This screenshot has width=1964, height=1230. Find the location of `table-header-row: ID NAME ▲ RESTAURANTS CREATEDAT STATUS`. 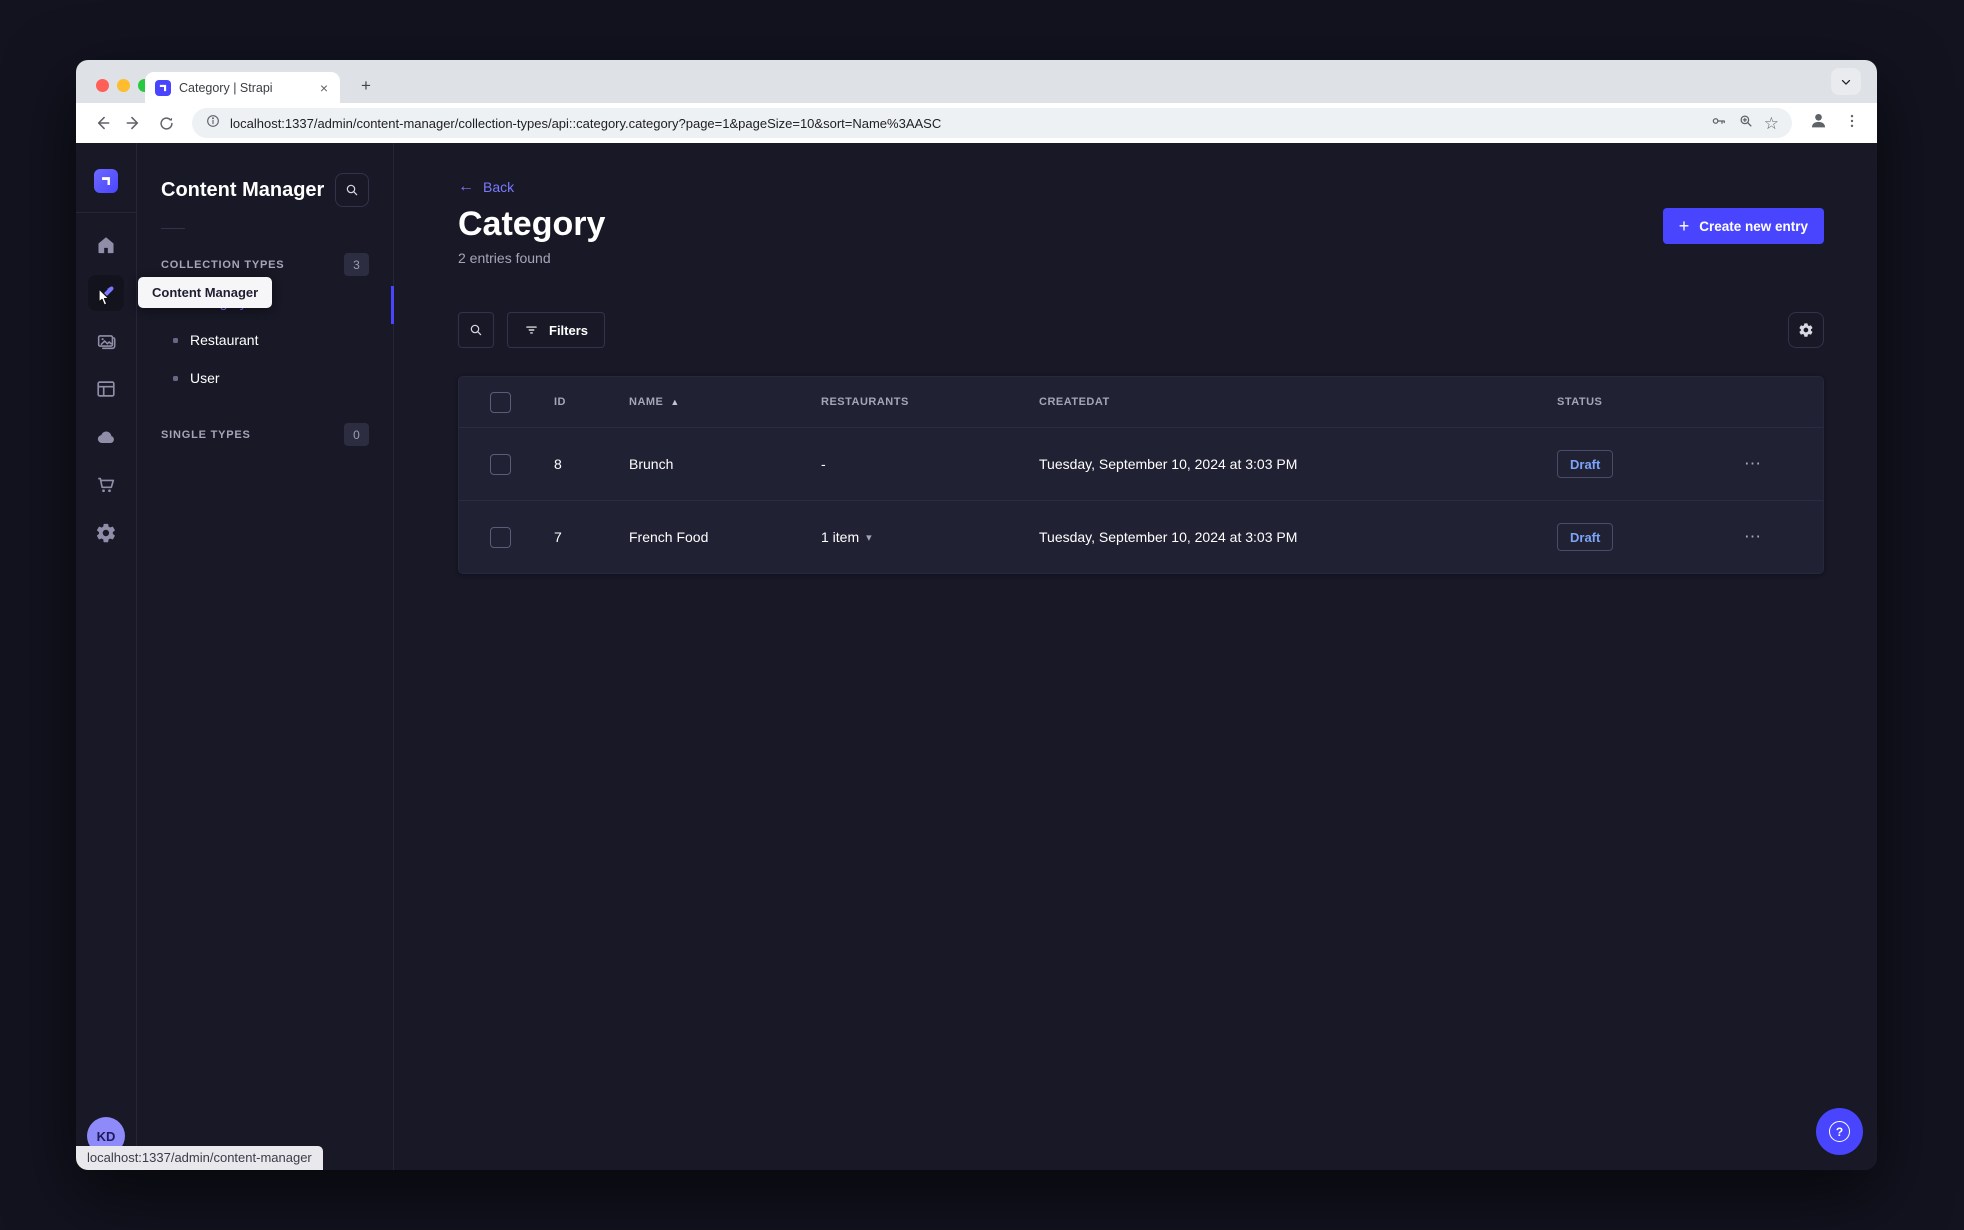

table-header-row: ID NAME ▲ RESTAURANTS CREATEDAT STATUS is located at coordinates (1141, 402).